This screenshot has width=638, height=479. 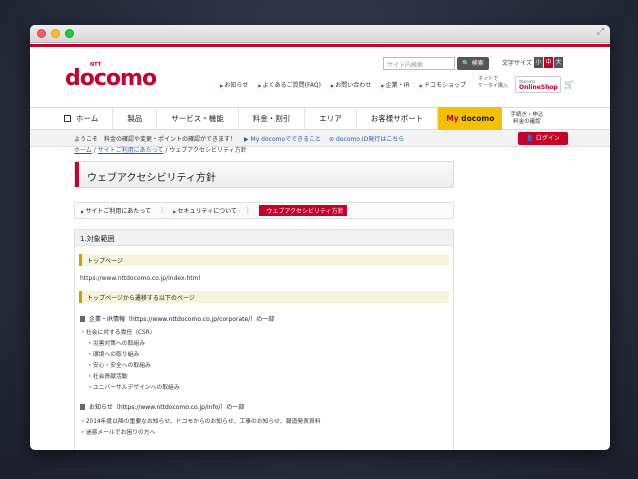 I want to click on list-item: ・災害対策への取組み, so click(x=116, y=342).